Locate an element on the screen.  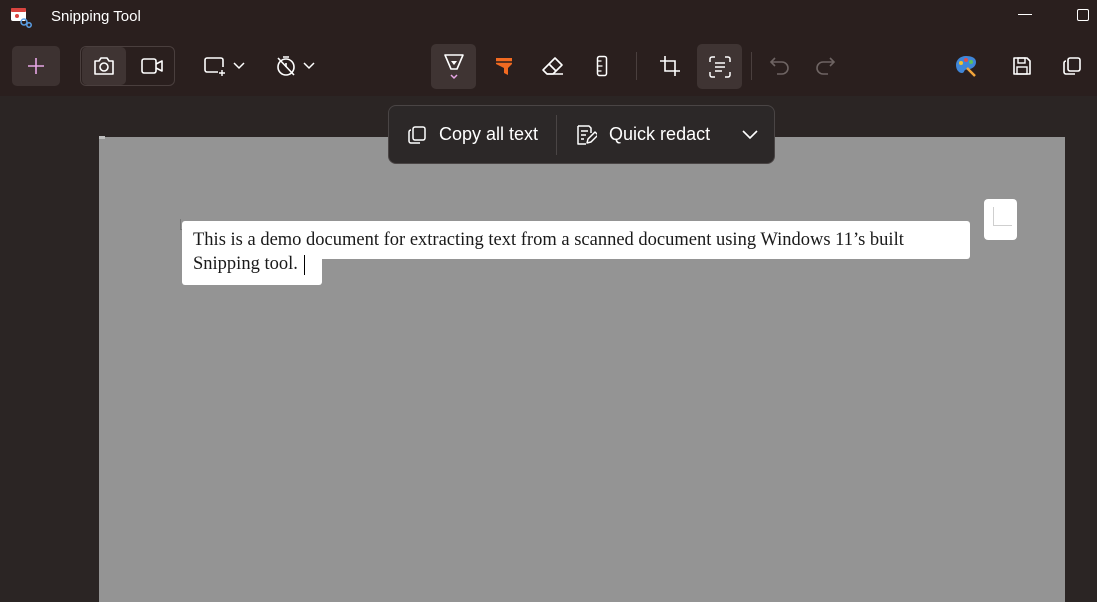
video-camera-icon is located at coordinates (152, 66).